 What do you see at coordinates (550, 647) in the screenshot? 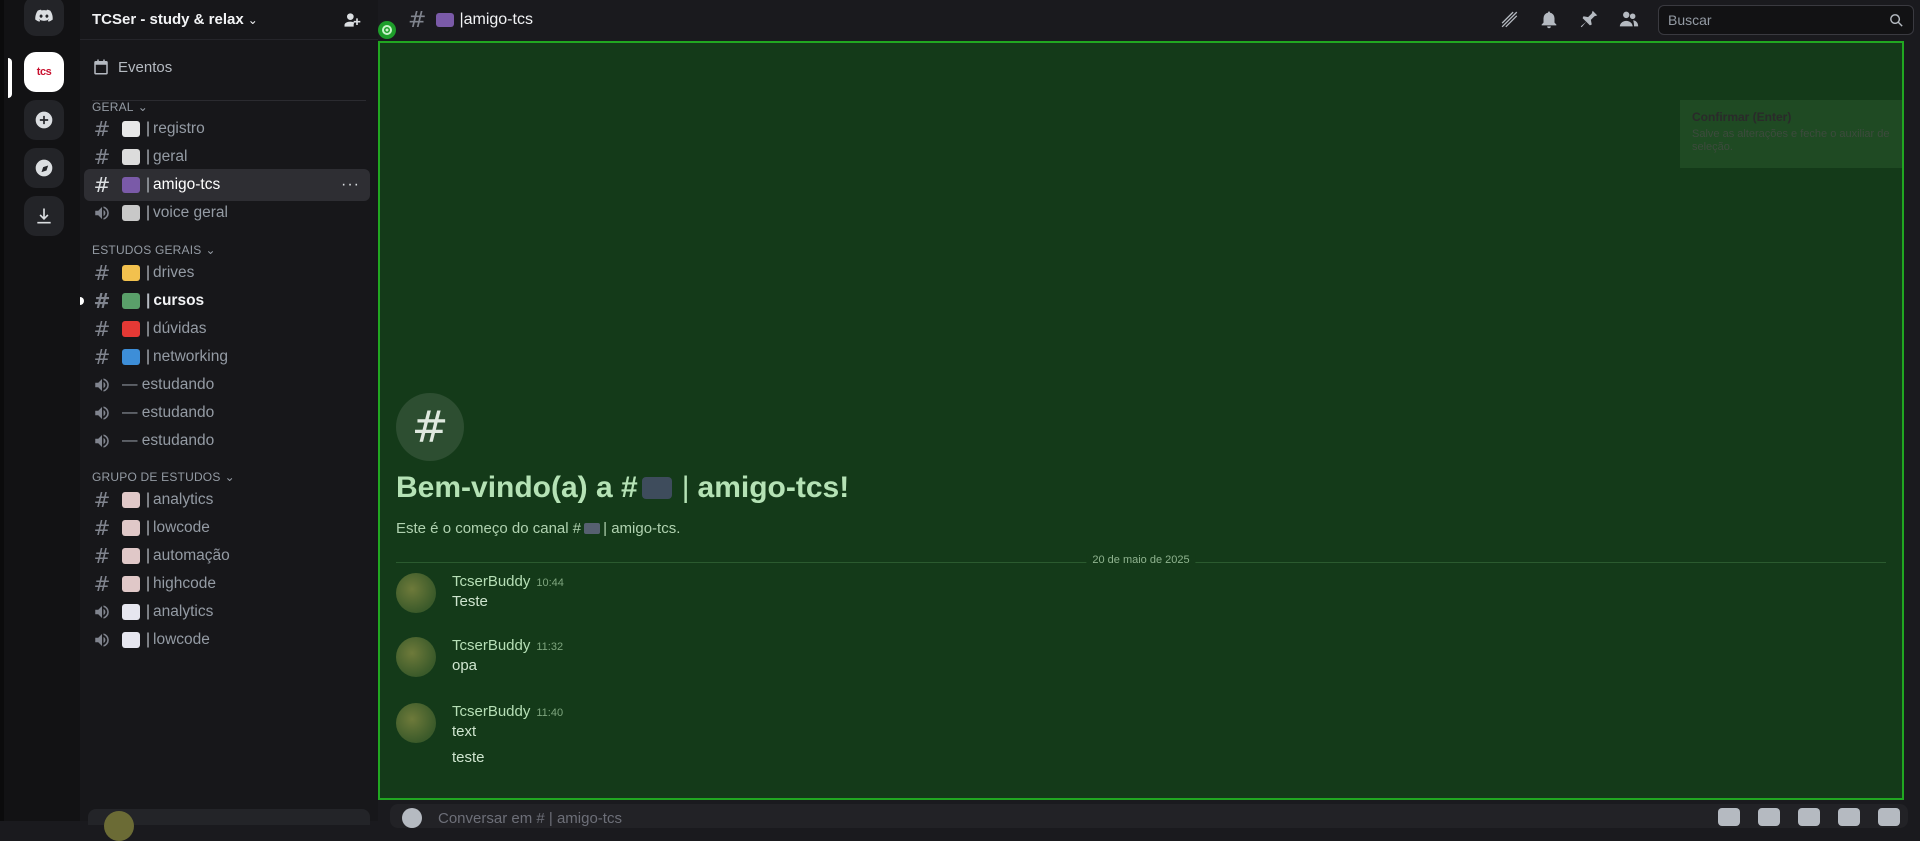
I see `message-timestamp: 11:32` at bounding box center [550, 647].